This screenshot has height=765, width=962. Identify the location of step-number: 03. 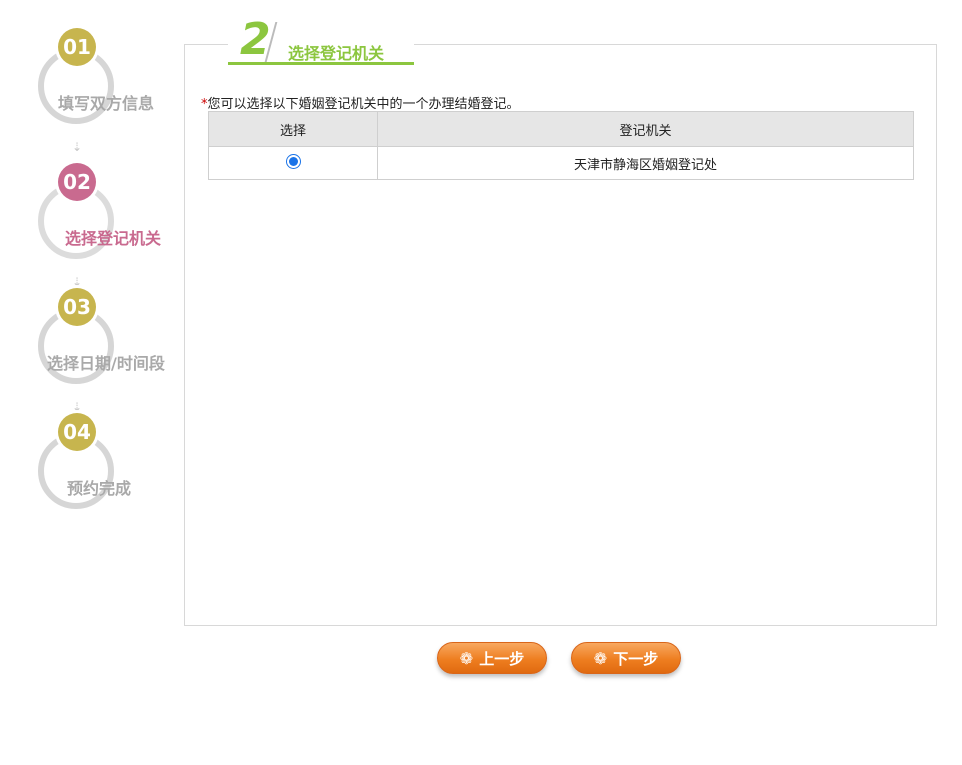
(77, 307).